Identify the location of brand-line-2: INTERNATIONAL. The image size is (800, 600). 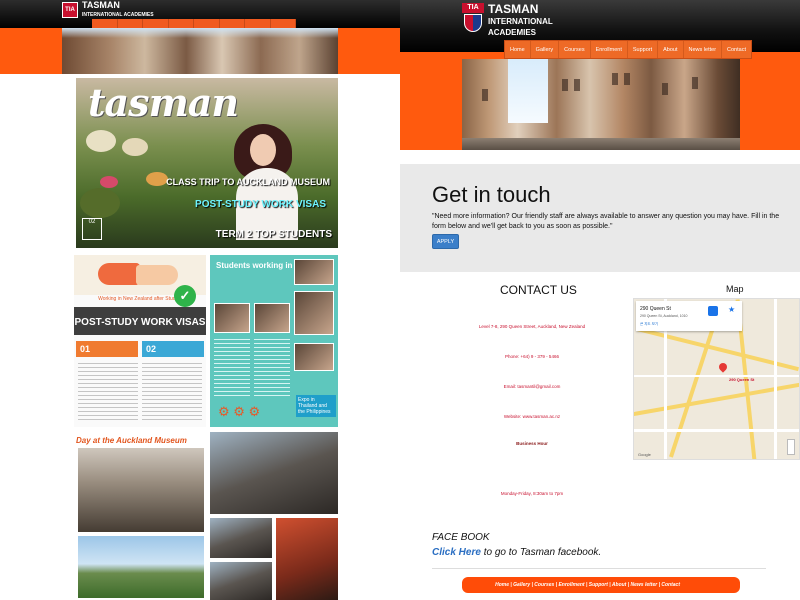
(520, 21).